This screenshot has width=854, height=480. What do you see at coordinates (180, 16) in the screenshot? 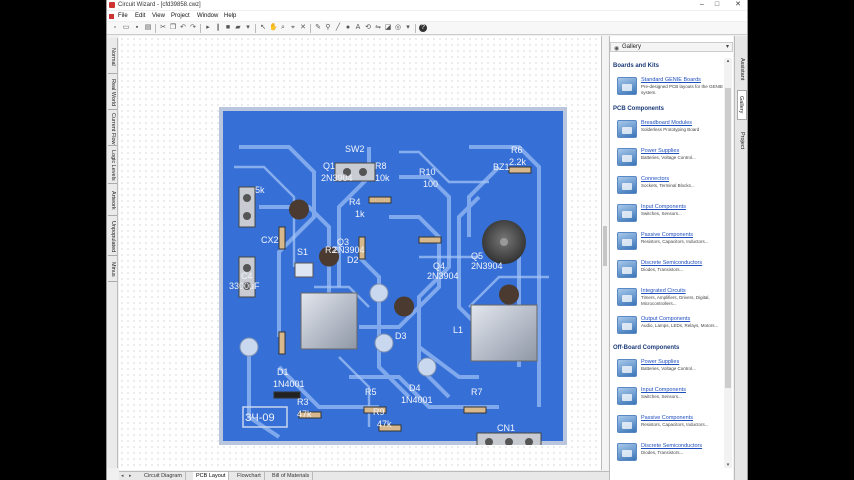
I see `menu-project: Project` at bounding box center [180, 16].